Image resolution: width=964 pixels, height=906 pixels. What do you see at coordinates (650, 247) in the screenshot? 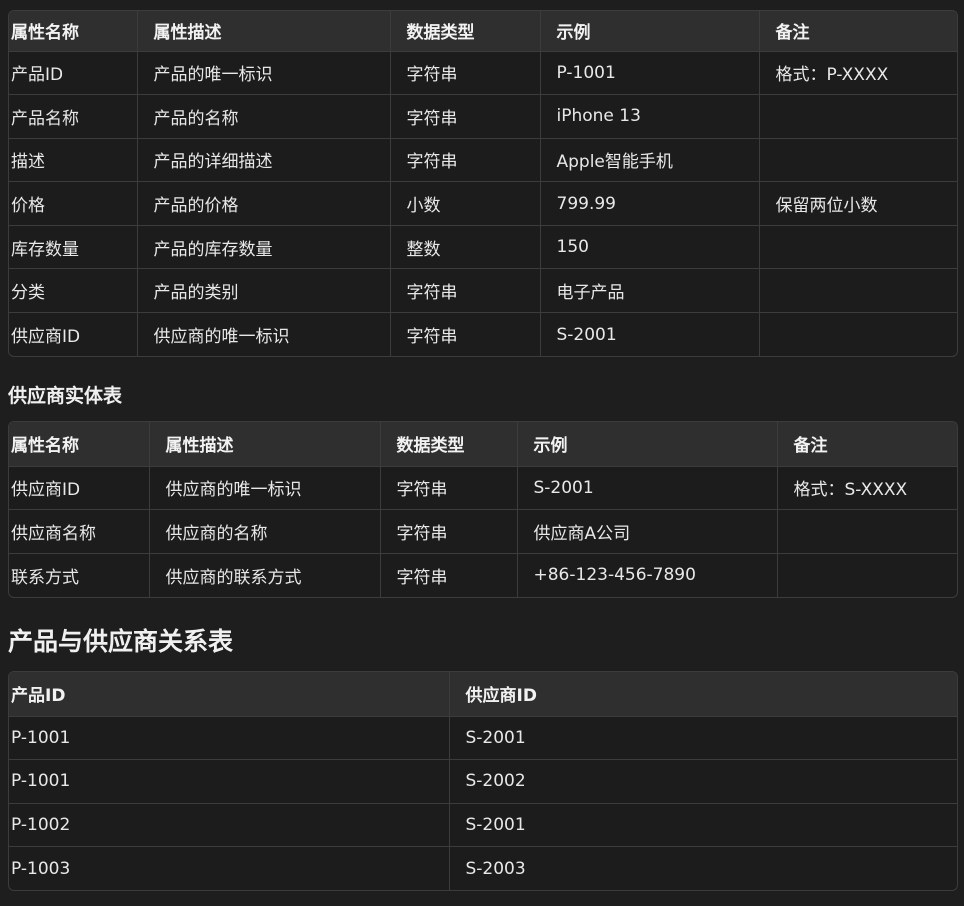
I see `table-cell: 150` at bounding box center [650, 247].